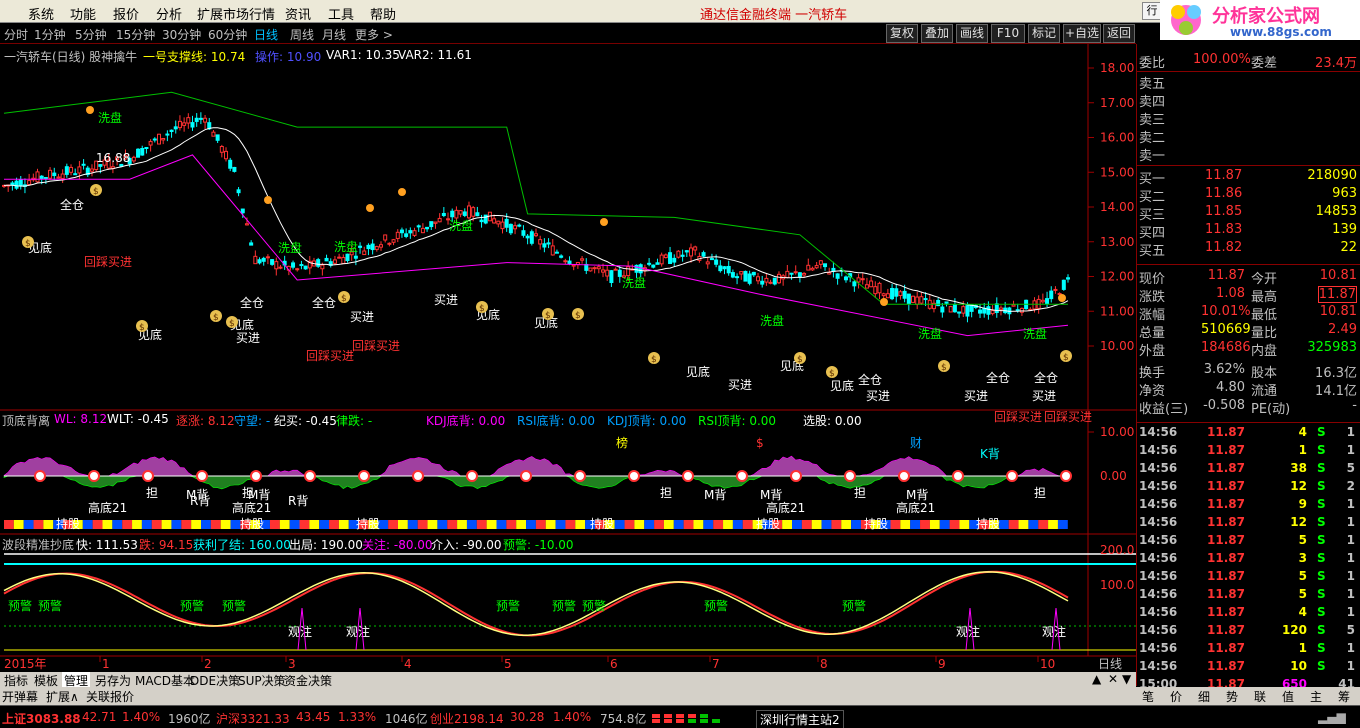 Image resolution: width=1360 pixels, height=728 pixels. What do you see at coordinates (16, 34) in the screenshot?
I see `period-fenshi: 分时` at bounding box center [16, 34].